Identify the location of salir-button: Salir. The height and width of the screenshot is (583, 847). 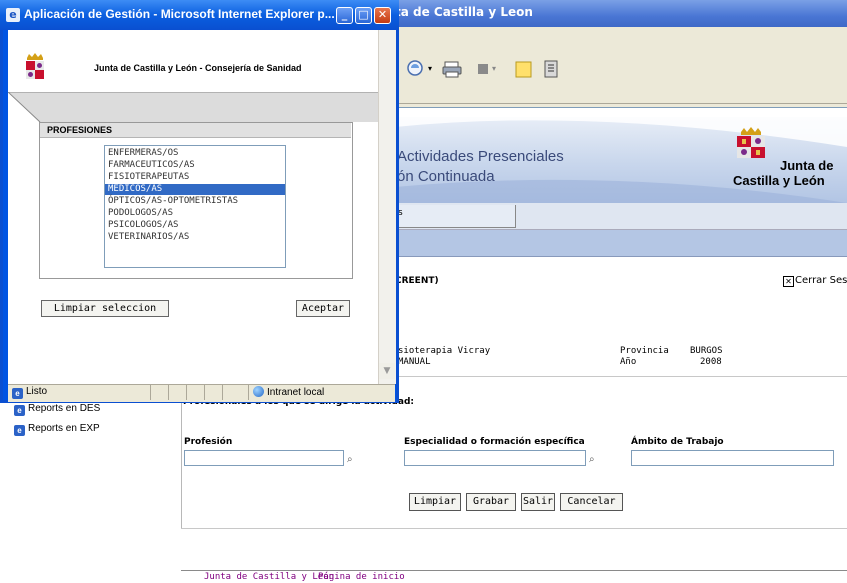
(538, 502).